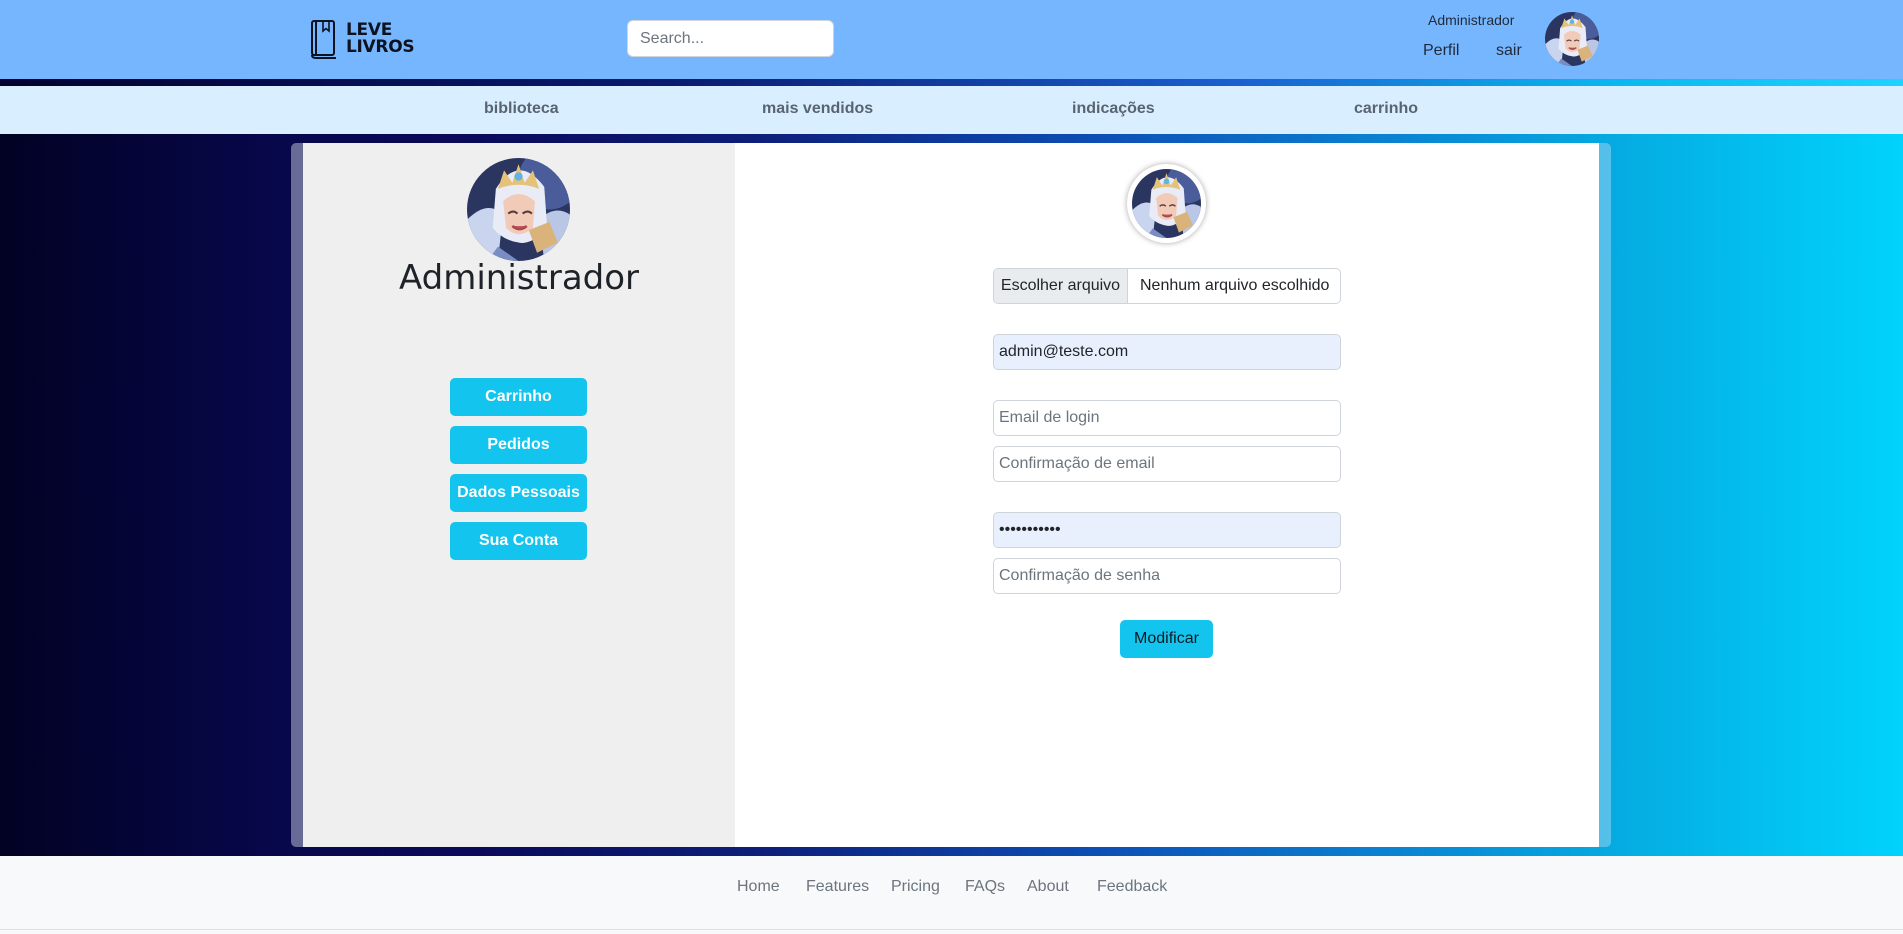 The width and height of the screenshot is (1903, 934). I want to click on sidebar-avatar, so click(518, 209).